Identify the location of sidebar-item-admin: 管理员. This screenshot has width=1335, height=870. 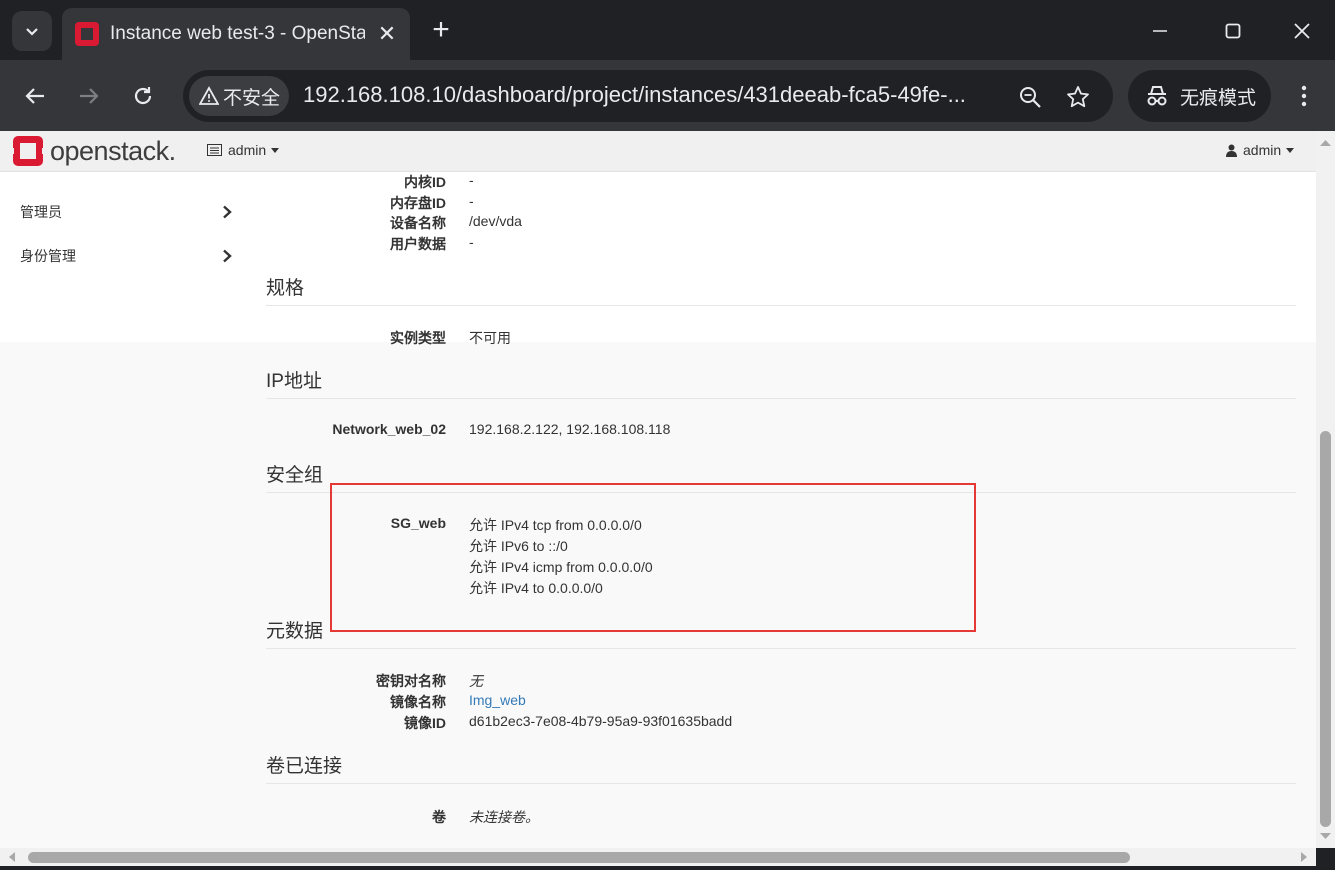
(126, 212).